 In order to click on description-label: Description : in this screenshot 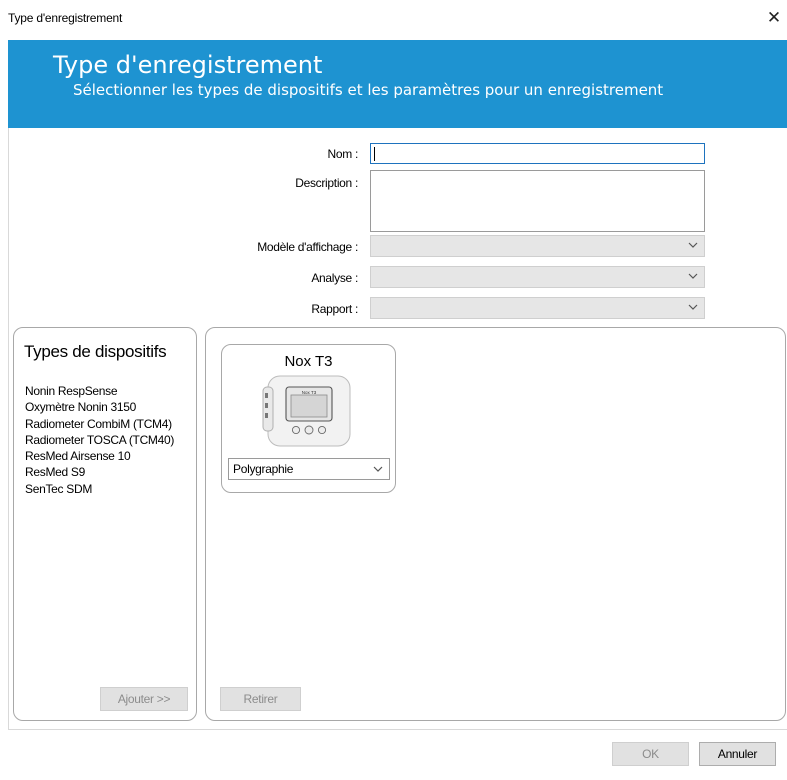, I will do `click(326, 183)`.